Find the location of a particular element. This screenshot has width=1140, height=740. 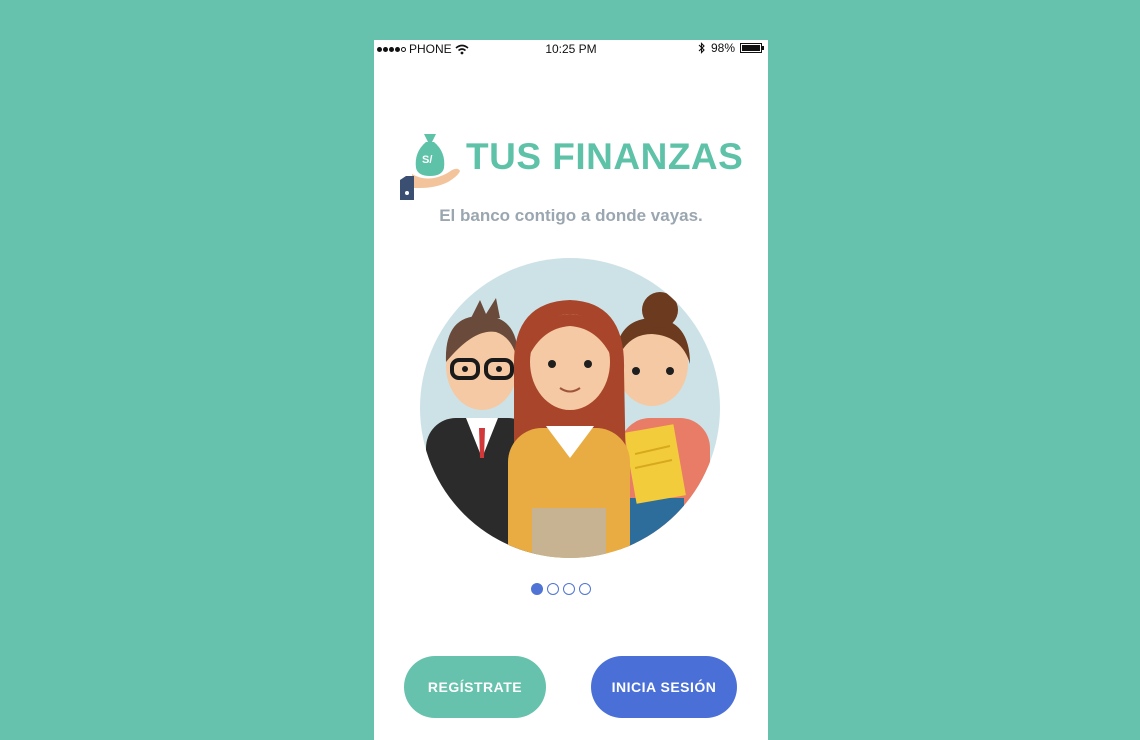

team-illustration is located at coordinates (570, 408).